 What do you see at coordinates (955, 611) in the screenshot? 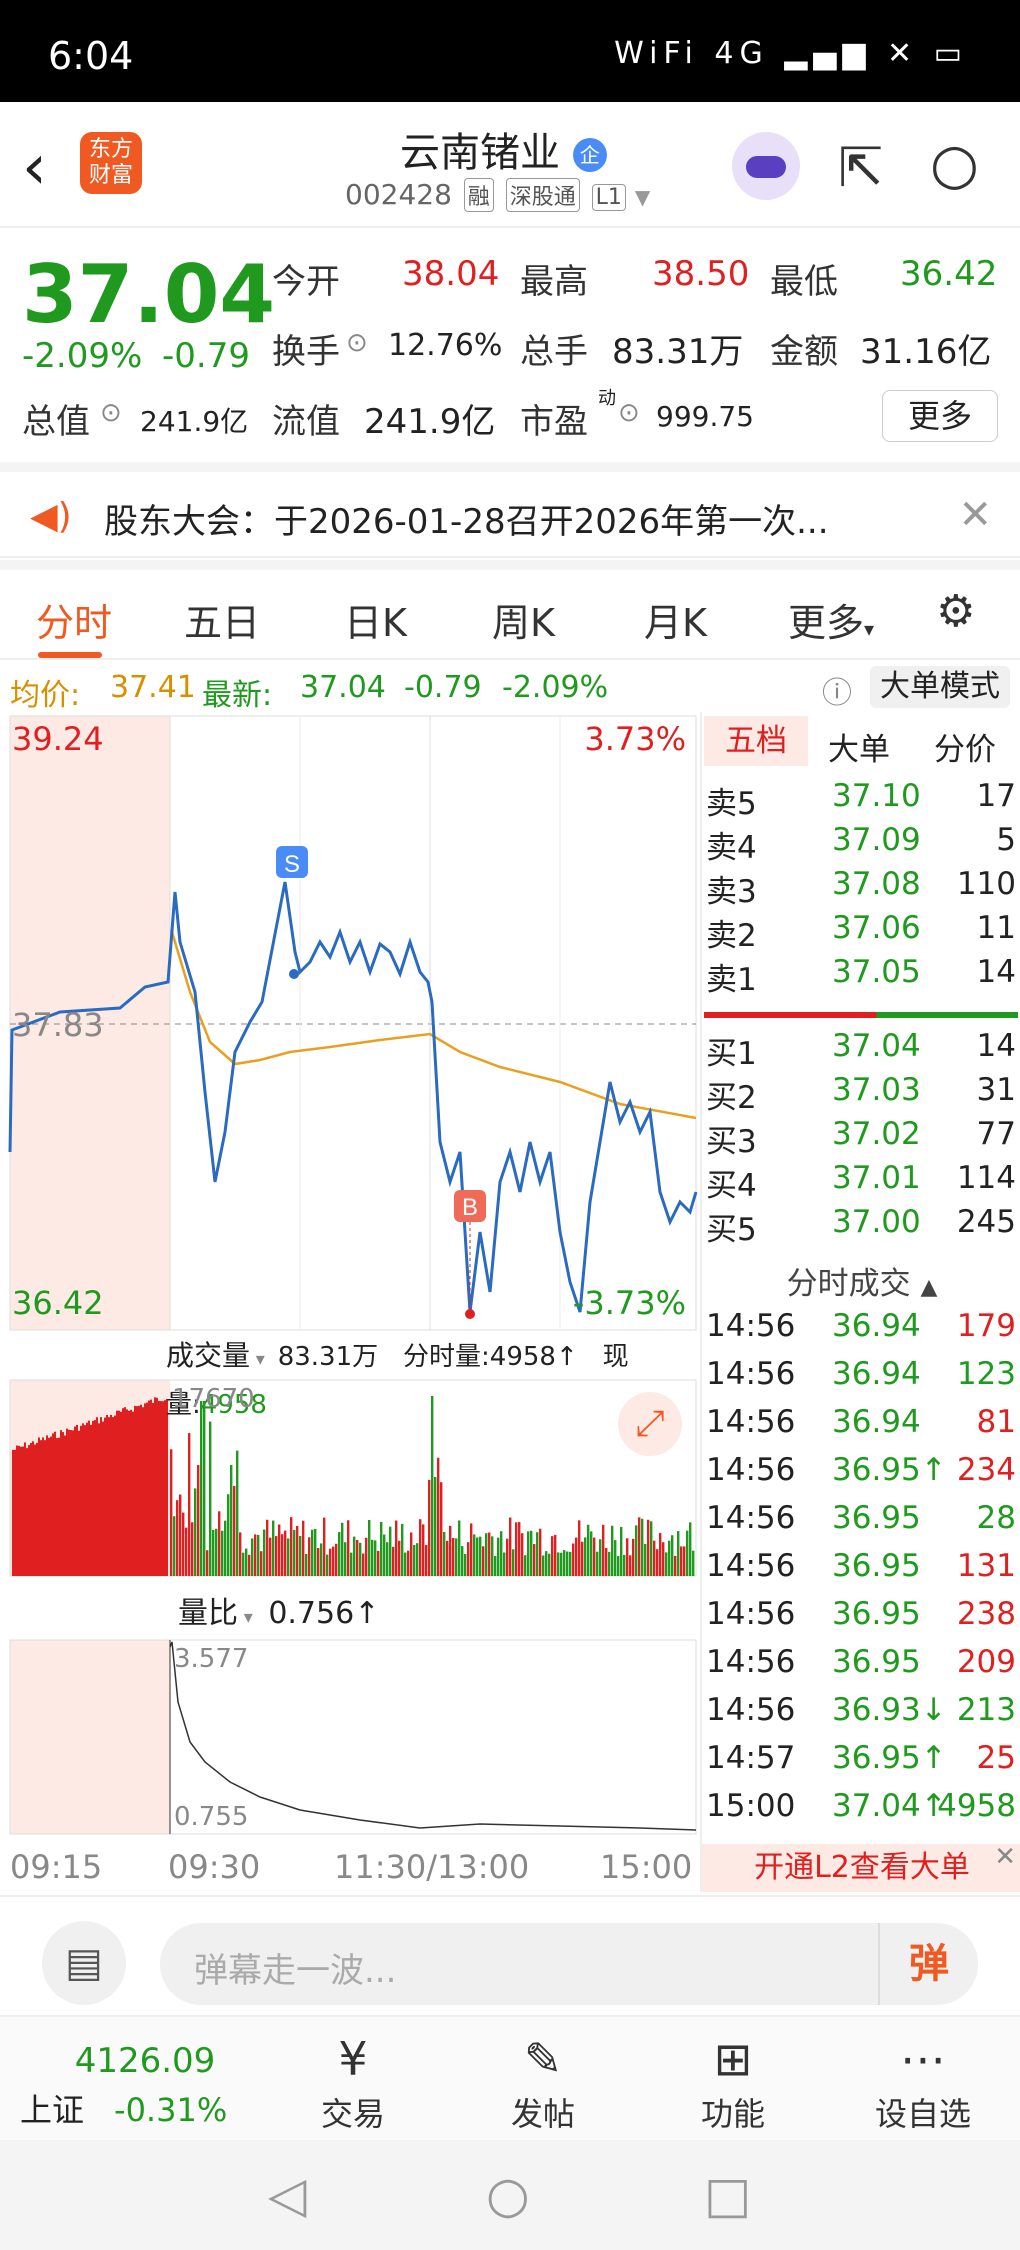
I see `settings-gear-icon: ⚙` at bounding box center [955, 611].